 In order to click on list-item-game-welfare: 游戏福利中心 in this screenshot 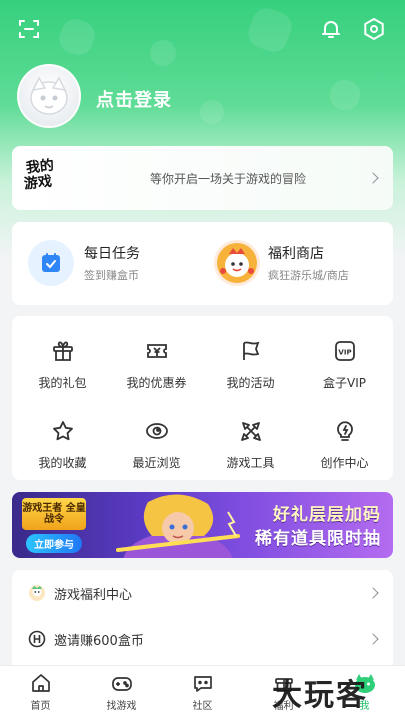, I will do `click(202, 593)`.